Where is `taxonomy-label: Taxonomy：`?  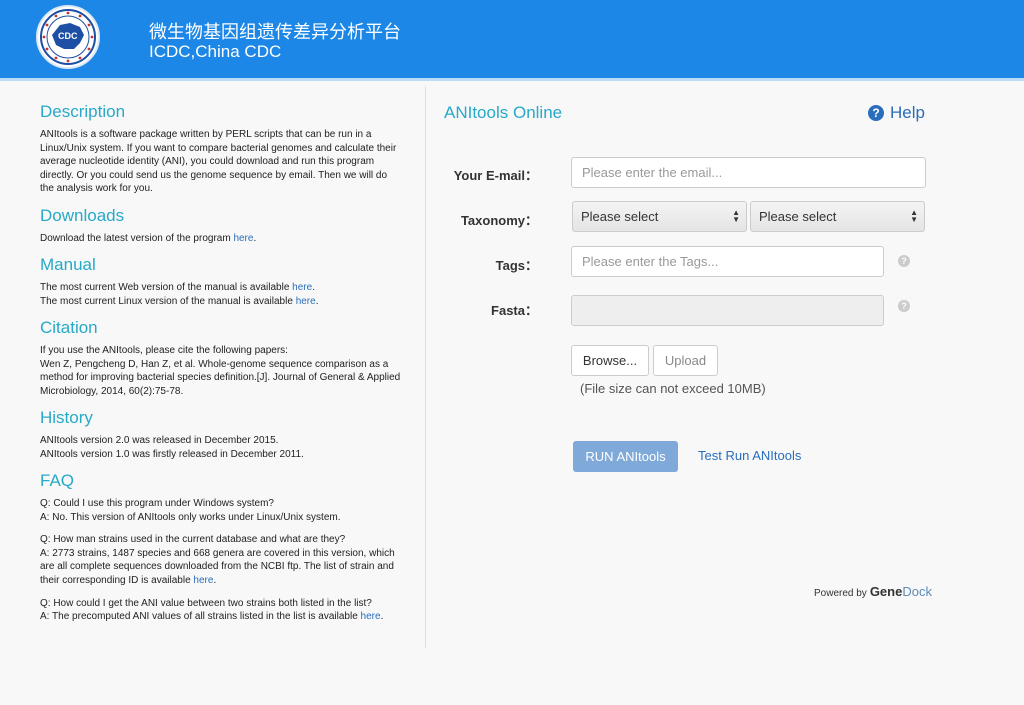 taxonomy-label: Taxonomy： is located at coordinates (499, 220).